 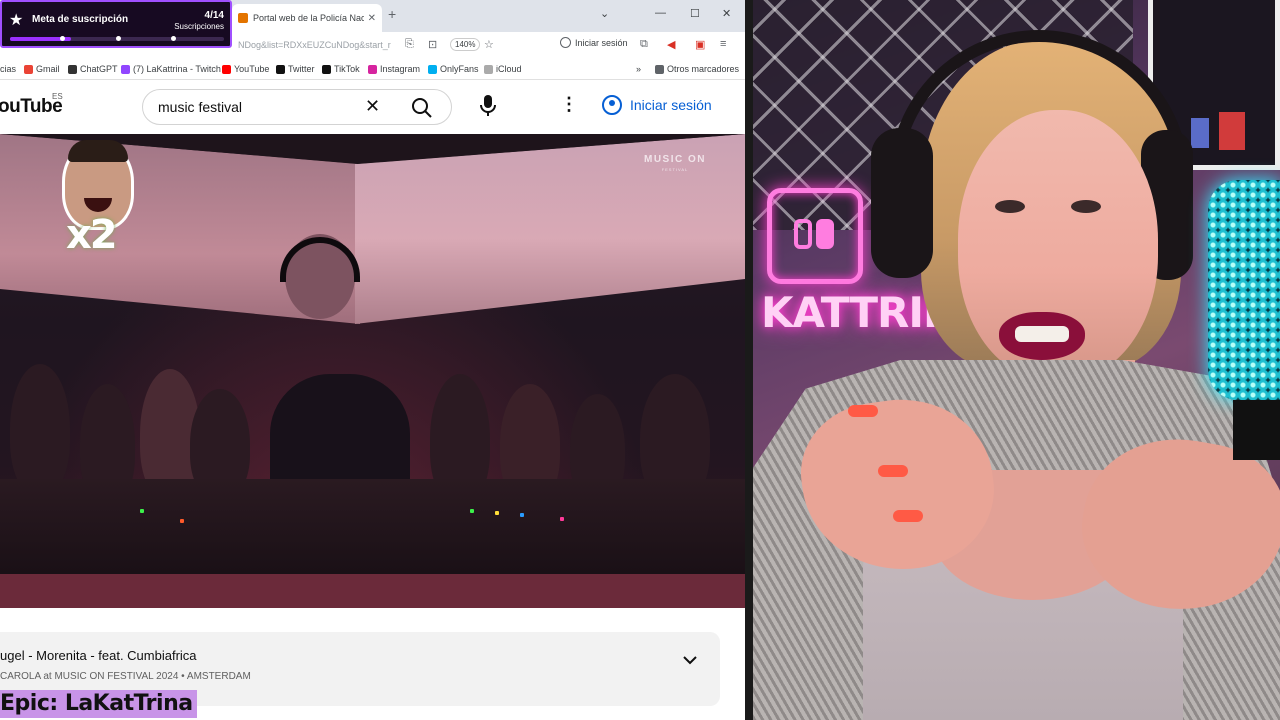 What do you see at coordinates (48, 69) in the screenshot?
I see `bookmark-label: Gmail` at bounding box center [48, 69].